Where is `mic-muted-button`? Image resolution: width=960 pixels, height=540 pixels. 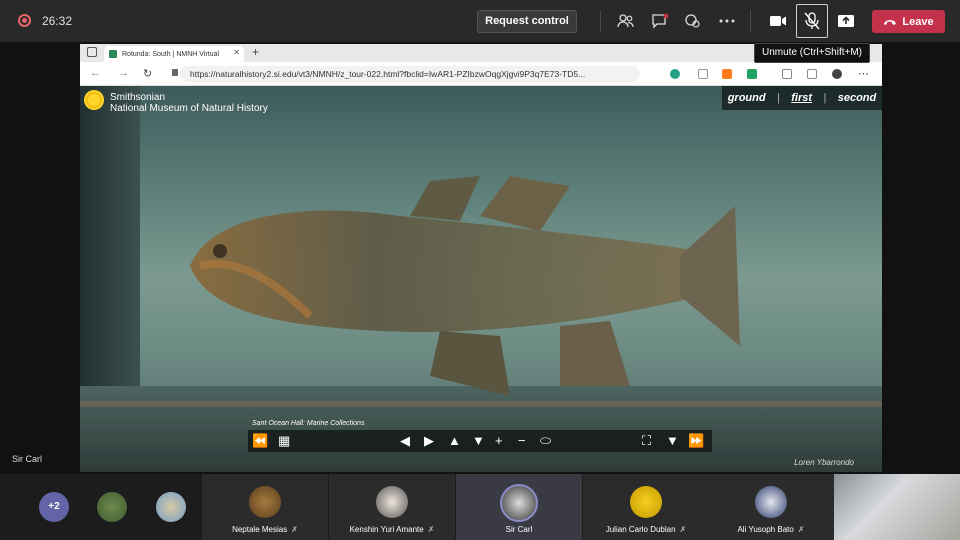 mic-muted-button is located at coordinates (812, 21).